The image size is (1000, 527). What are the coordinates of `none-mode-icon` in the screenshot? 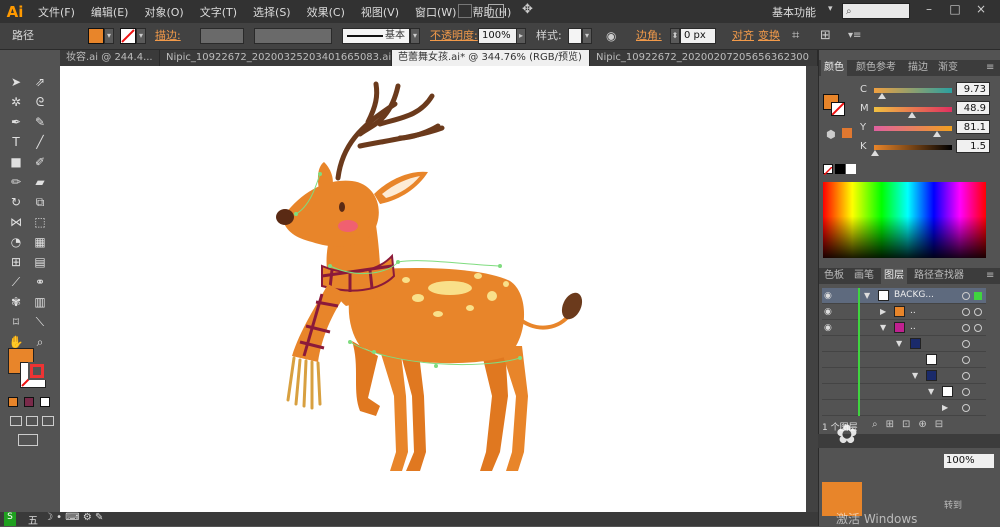 It's located at (45, 402).